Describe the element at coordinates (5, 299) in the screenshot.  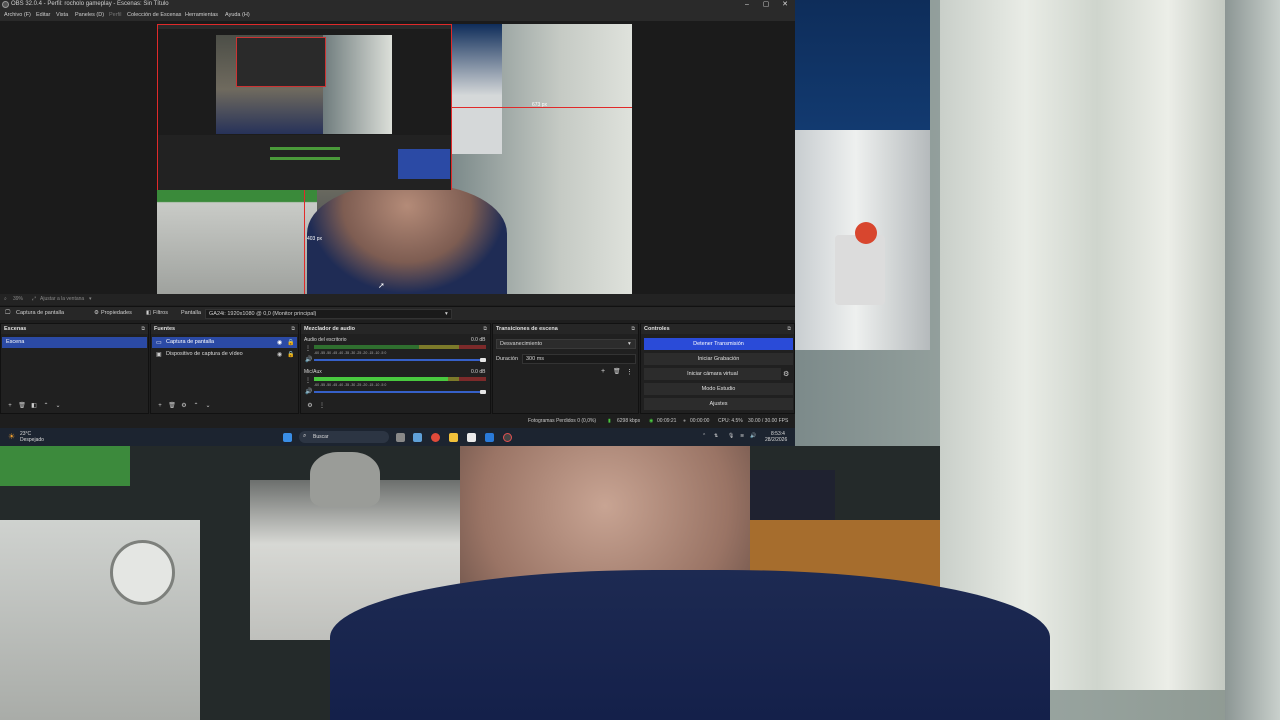
I see `search-icon: ⌕` at that location.